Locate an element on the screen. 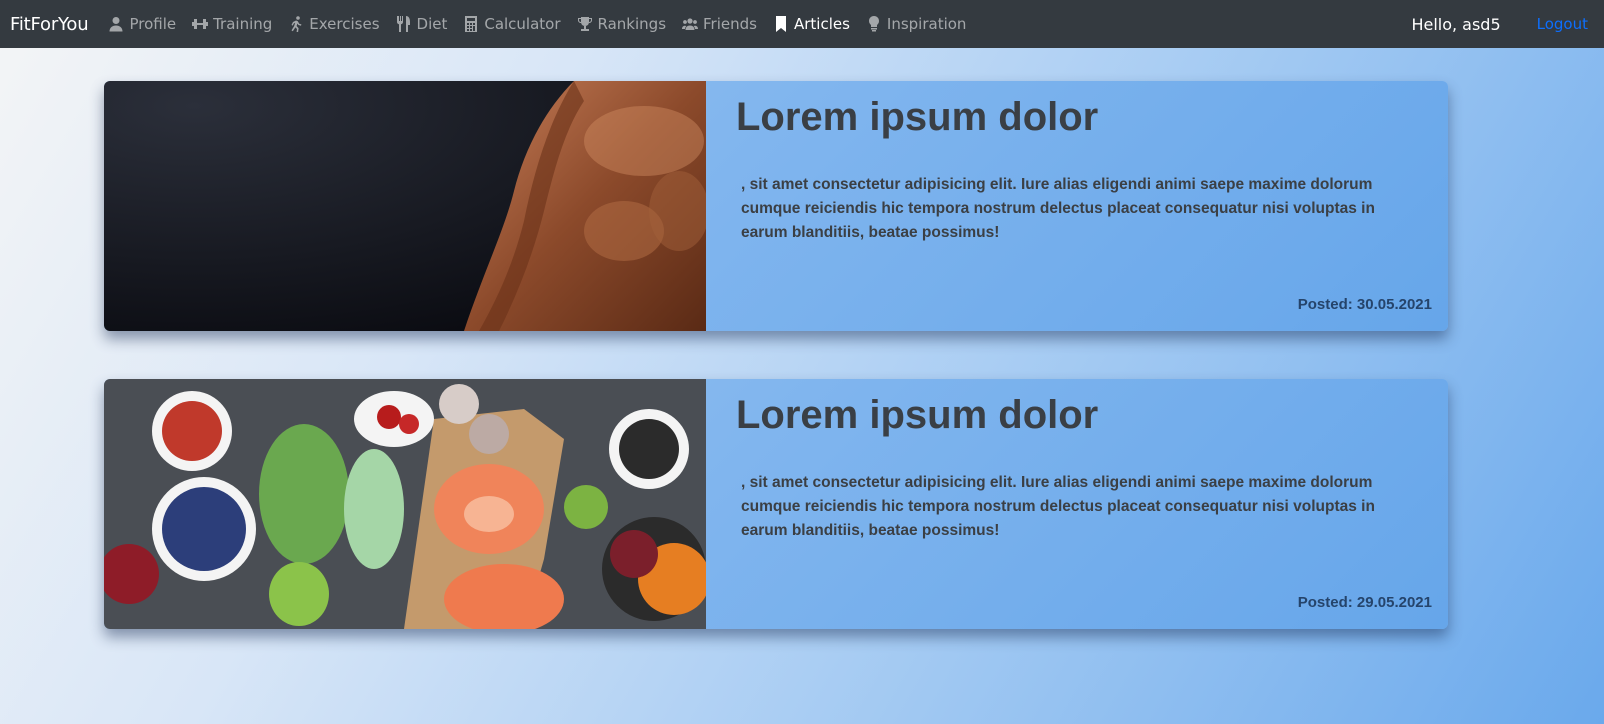  user-icon is located at coordinates (116, 24).